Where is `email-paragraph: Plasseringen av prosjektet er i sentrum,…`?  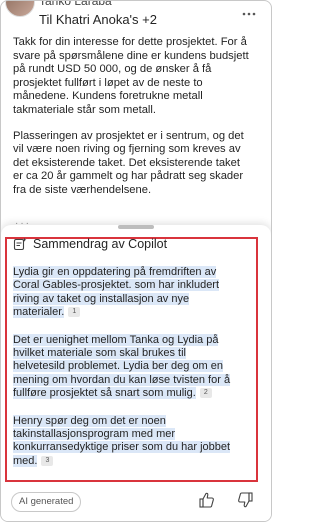 email-paragraph: Plasseringen av prosjektet er i sentrum,… is located at coordinates (128, 162).